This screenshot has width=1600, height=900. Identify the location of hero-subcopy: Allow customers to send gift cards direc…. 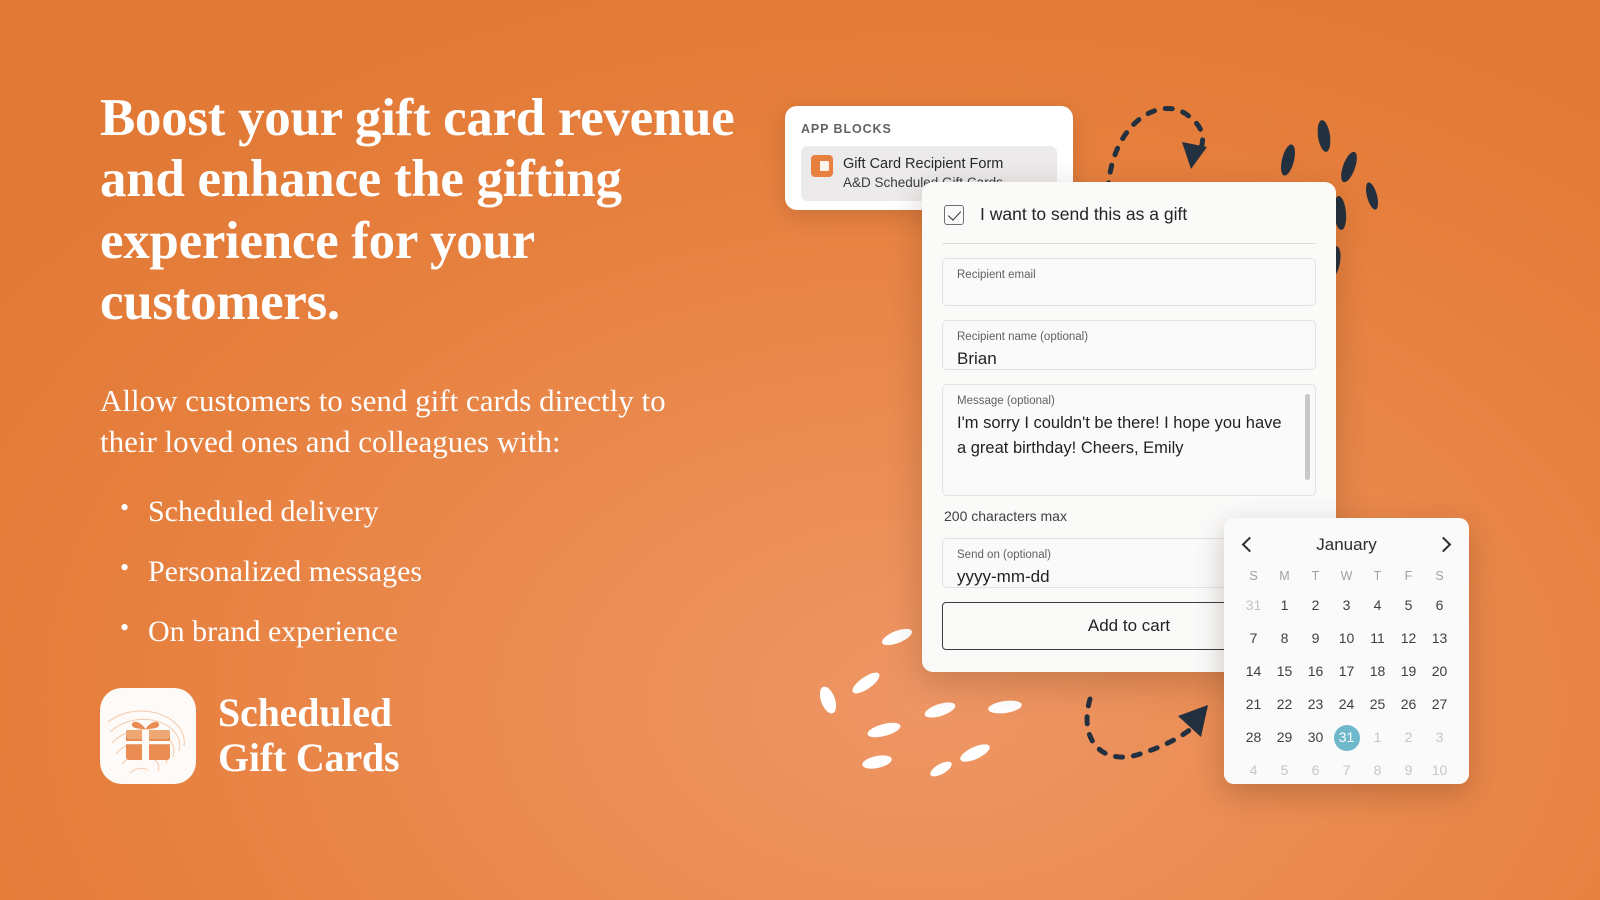
(383, 421).